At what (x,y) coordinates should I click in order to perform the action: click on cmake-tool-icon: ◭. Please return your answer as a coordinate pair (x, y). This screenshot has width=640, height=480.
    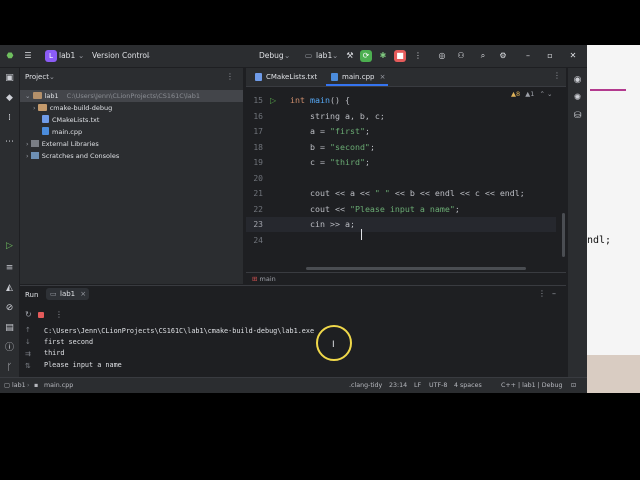
    Looking at the image, I should click on (9, 288).